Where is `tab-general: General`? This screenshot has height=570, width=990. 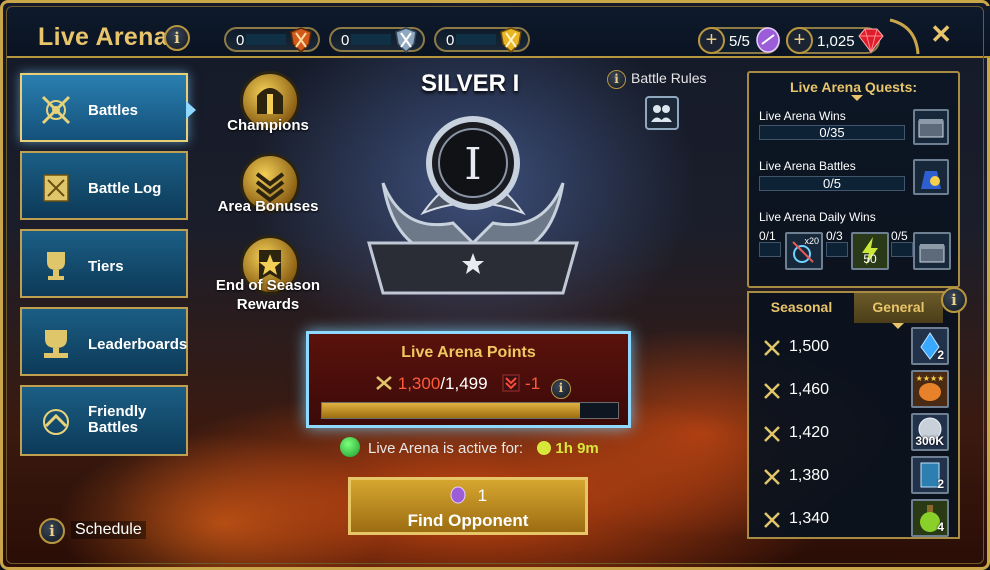
tab-general: General is located at coordinates (898, 308).